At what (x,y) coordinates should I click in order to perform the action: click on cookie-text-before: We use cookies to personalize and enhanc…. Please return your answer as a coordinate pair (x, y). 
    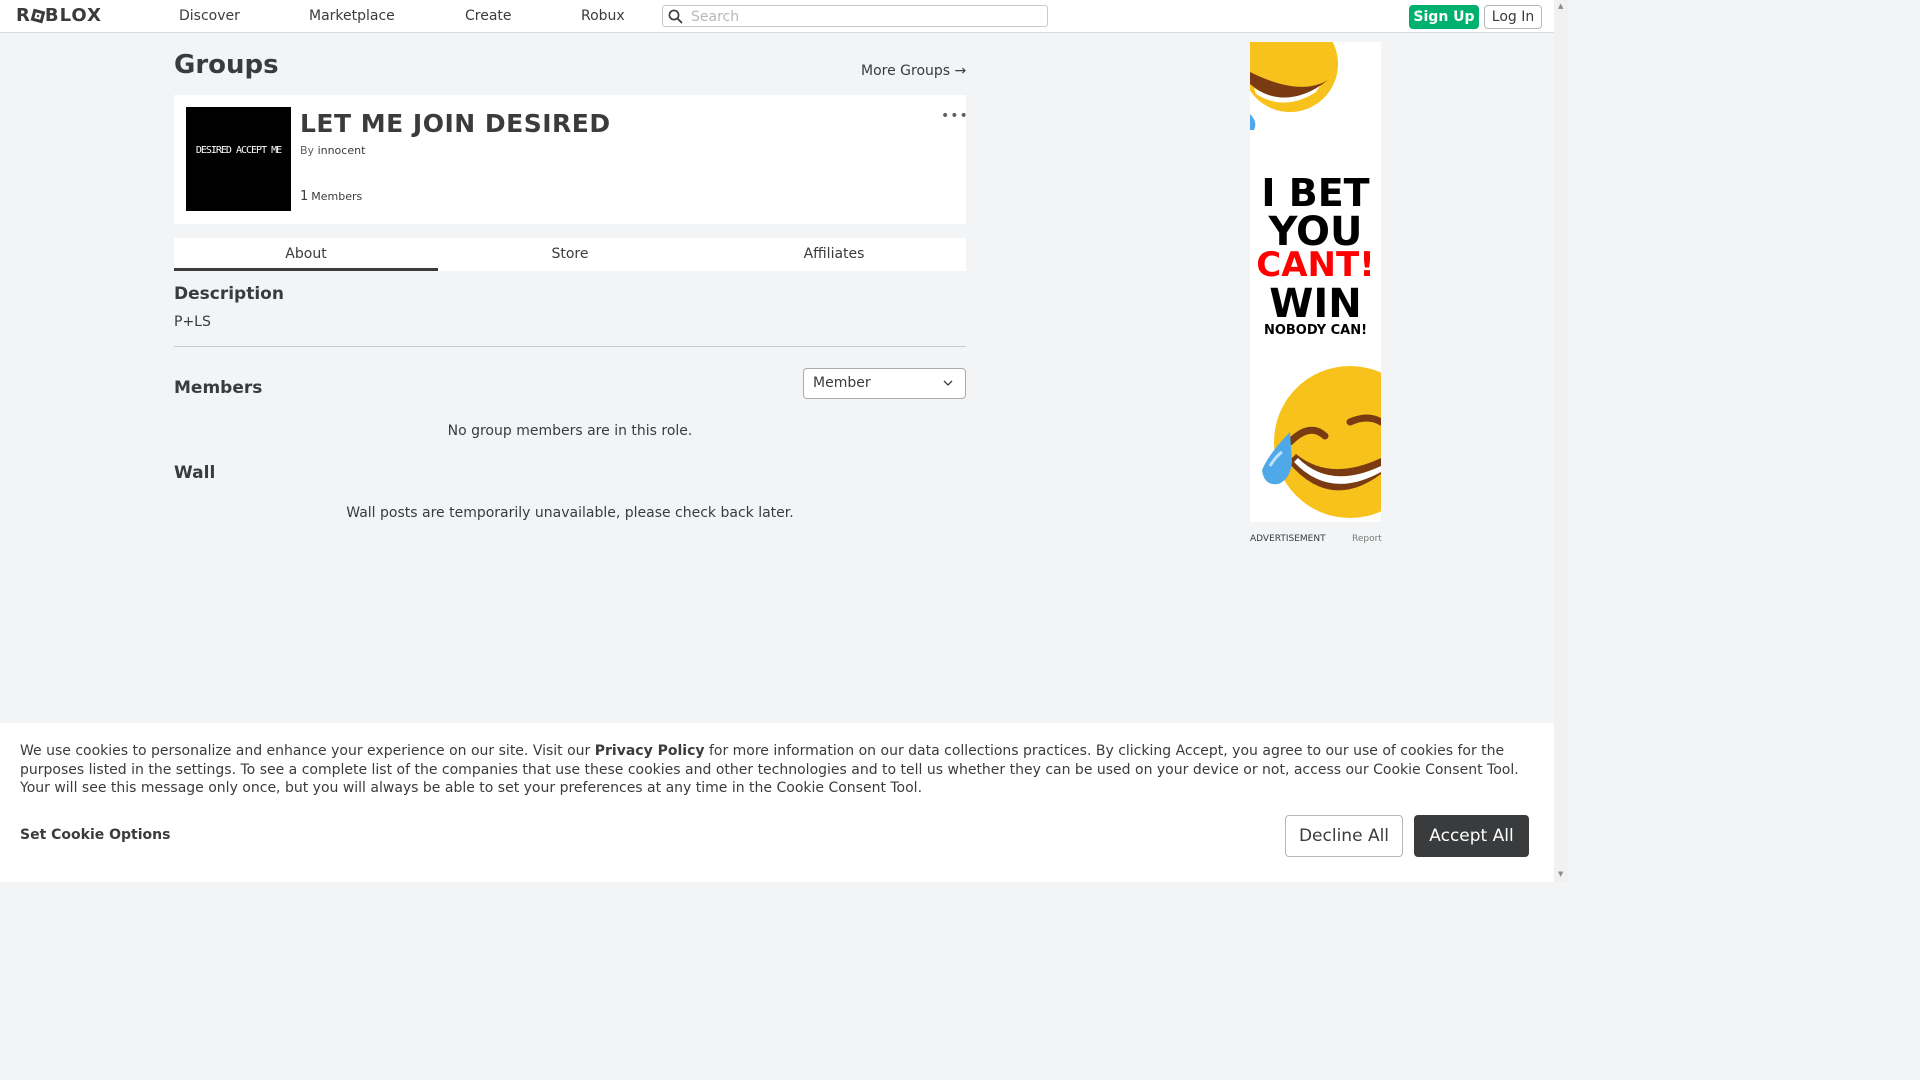
    Looking at the image, I should click on (307, 751).